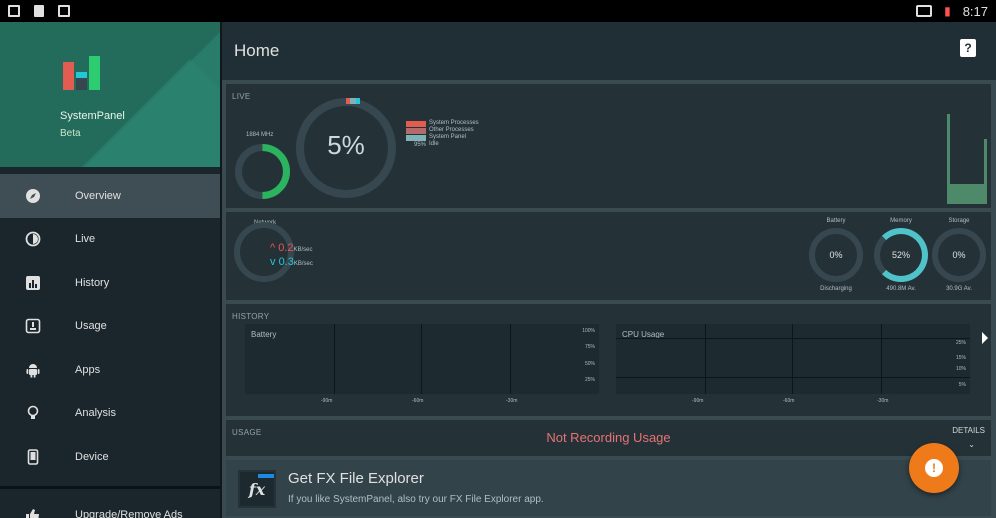  I want to click on y-tick: 75%, so click(589, 347).